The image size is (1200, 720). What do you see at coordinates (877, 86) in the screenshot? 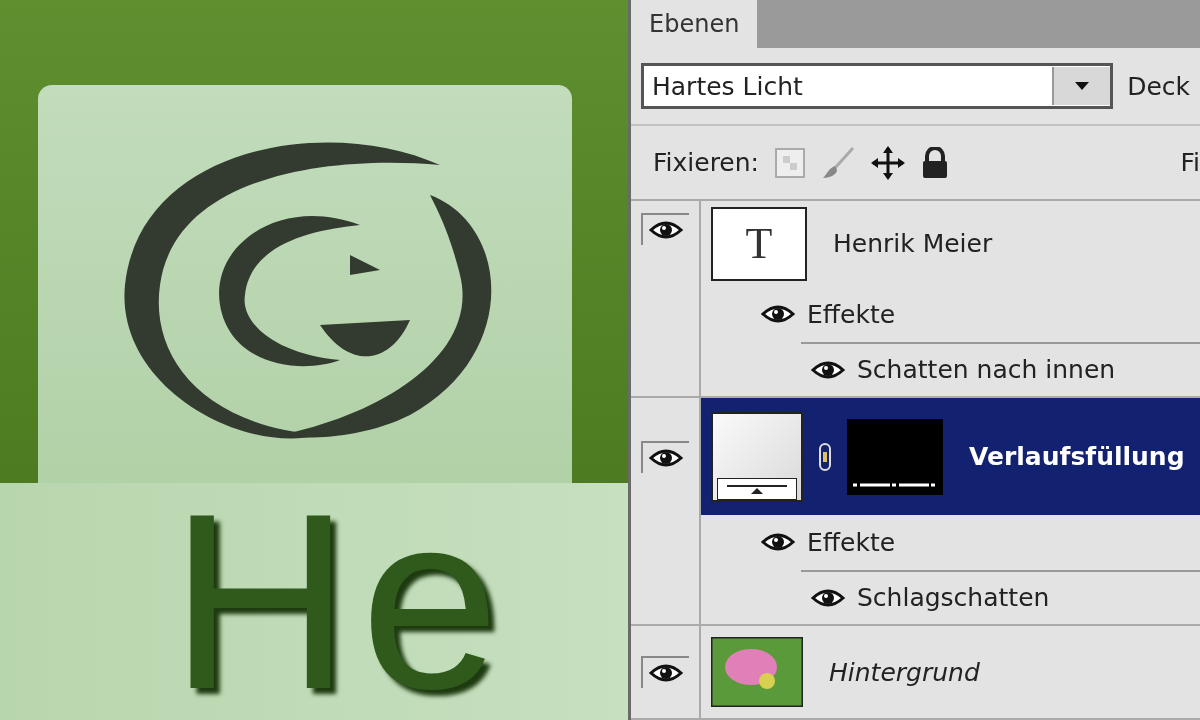
I see `blend-mode-dropdown: Hartes Licht` at bounding box center [877, 86].